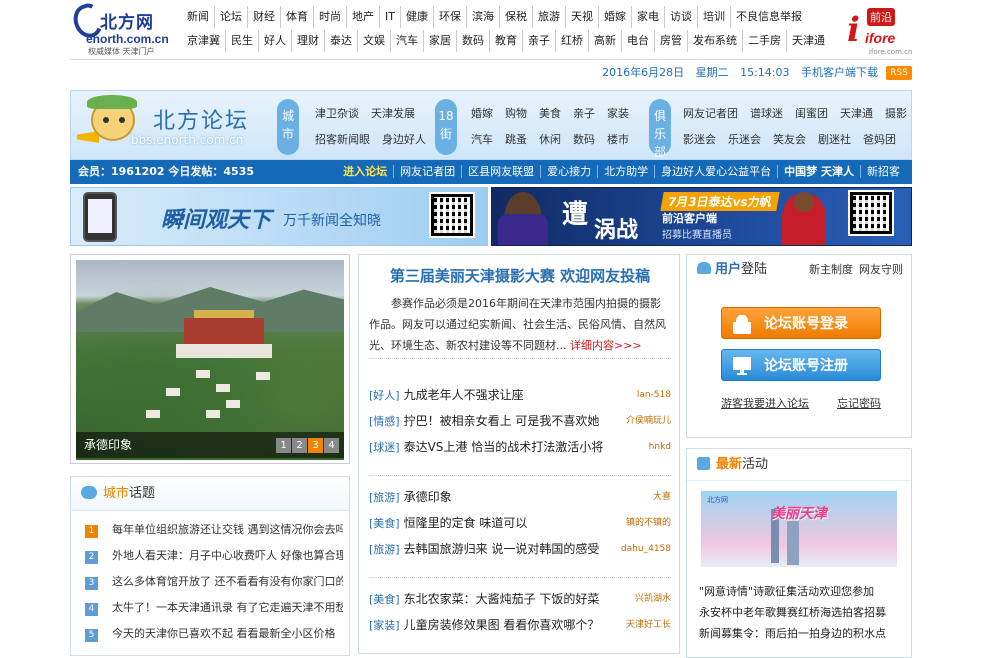 The image size is (1000, 658). What do you see at coordinates (662, 497) in the screenshot?
I see `post-author: 大喜` at bounding box center [662, 497].